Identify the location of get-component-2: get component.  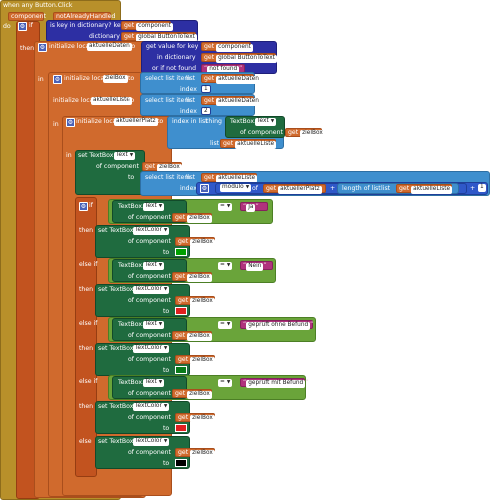
(227, 47).